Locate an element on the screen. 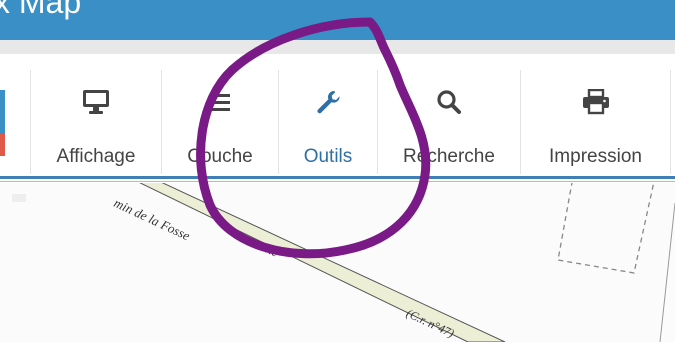 This screenshot has width=675, height=342. parcel-boundary is located at coordinates (667, 272).